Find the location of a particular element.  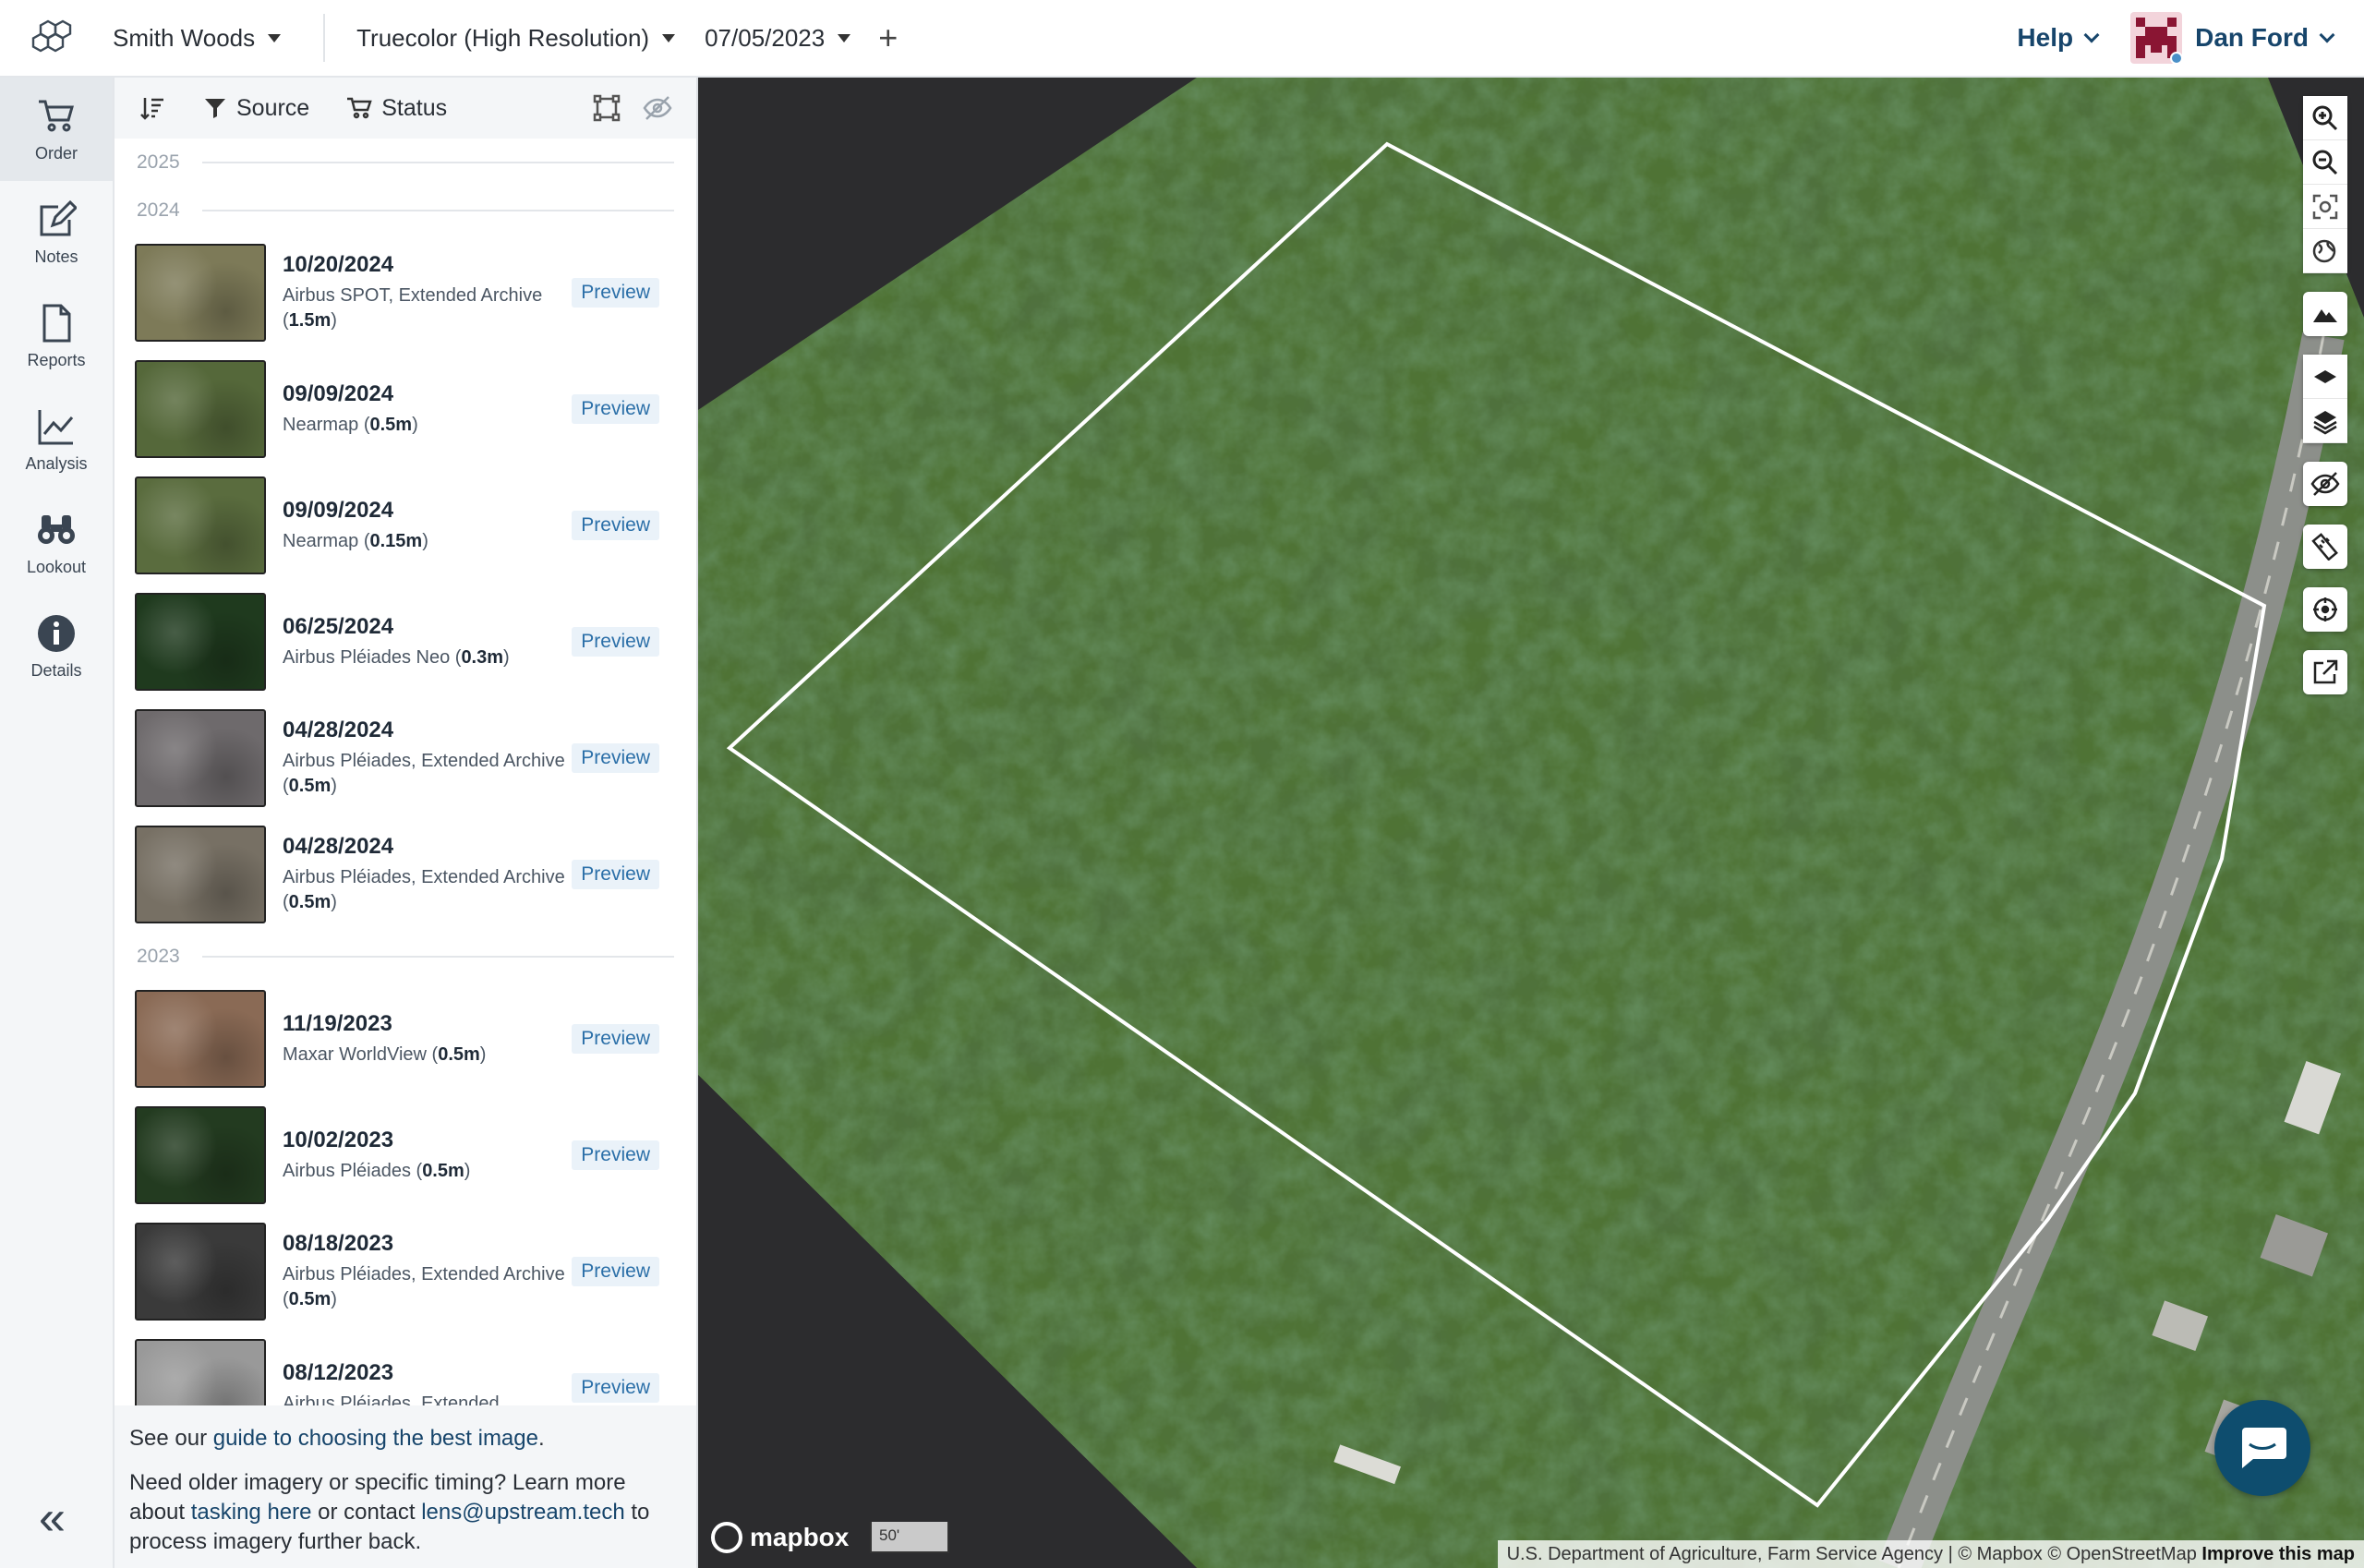

guide-link: guide to choosing the best image is located at coordinates (375, 1438).